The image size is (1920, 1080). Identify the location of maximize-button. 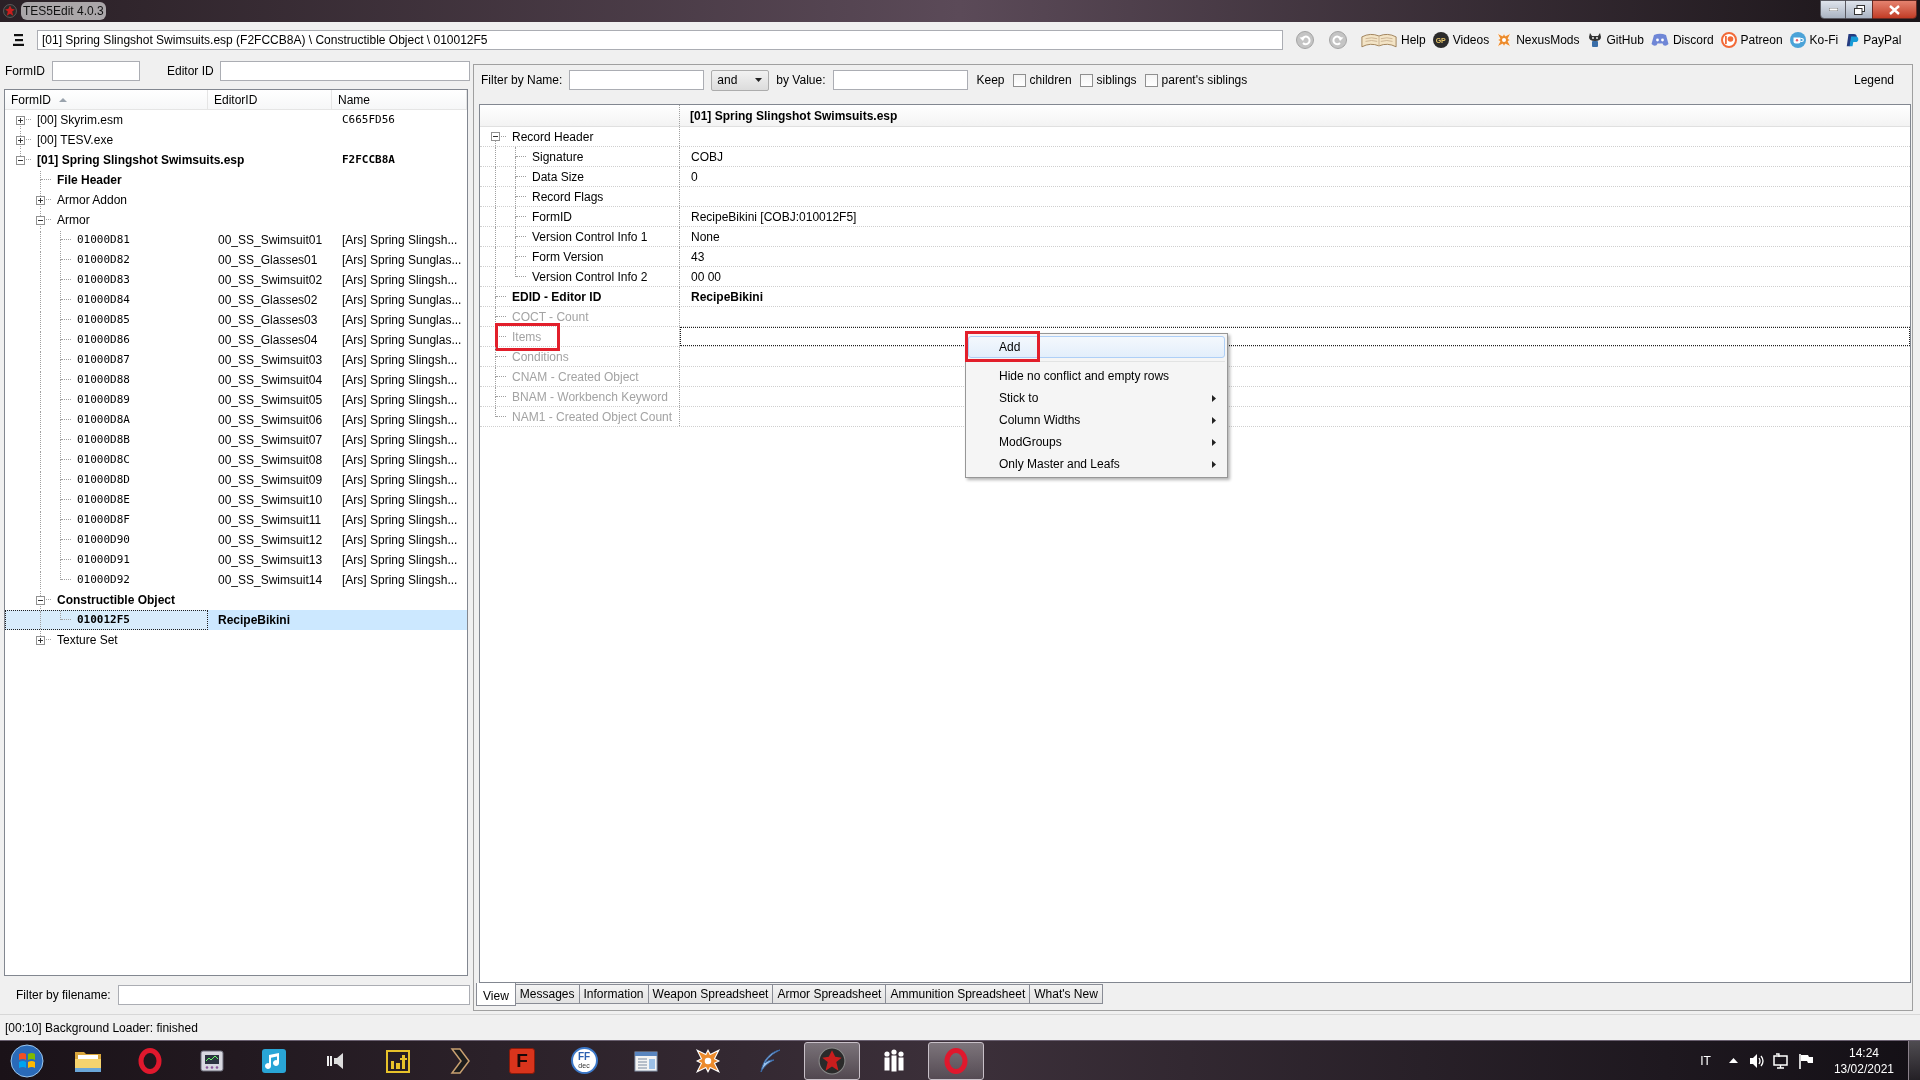
(1859, 9).